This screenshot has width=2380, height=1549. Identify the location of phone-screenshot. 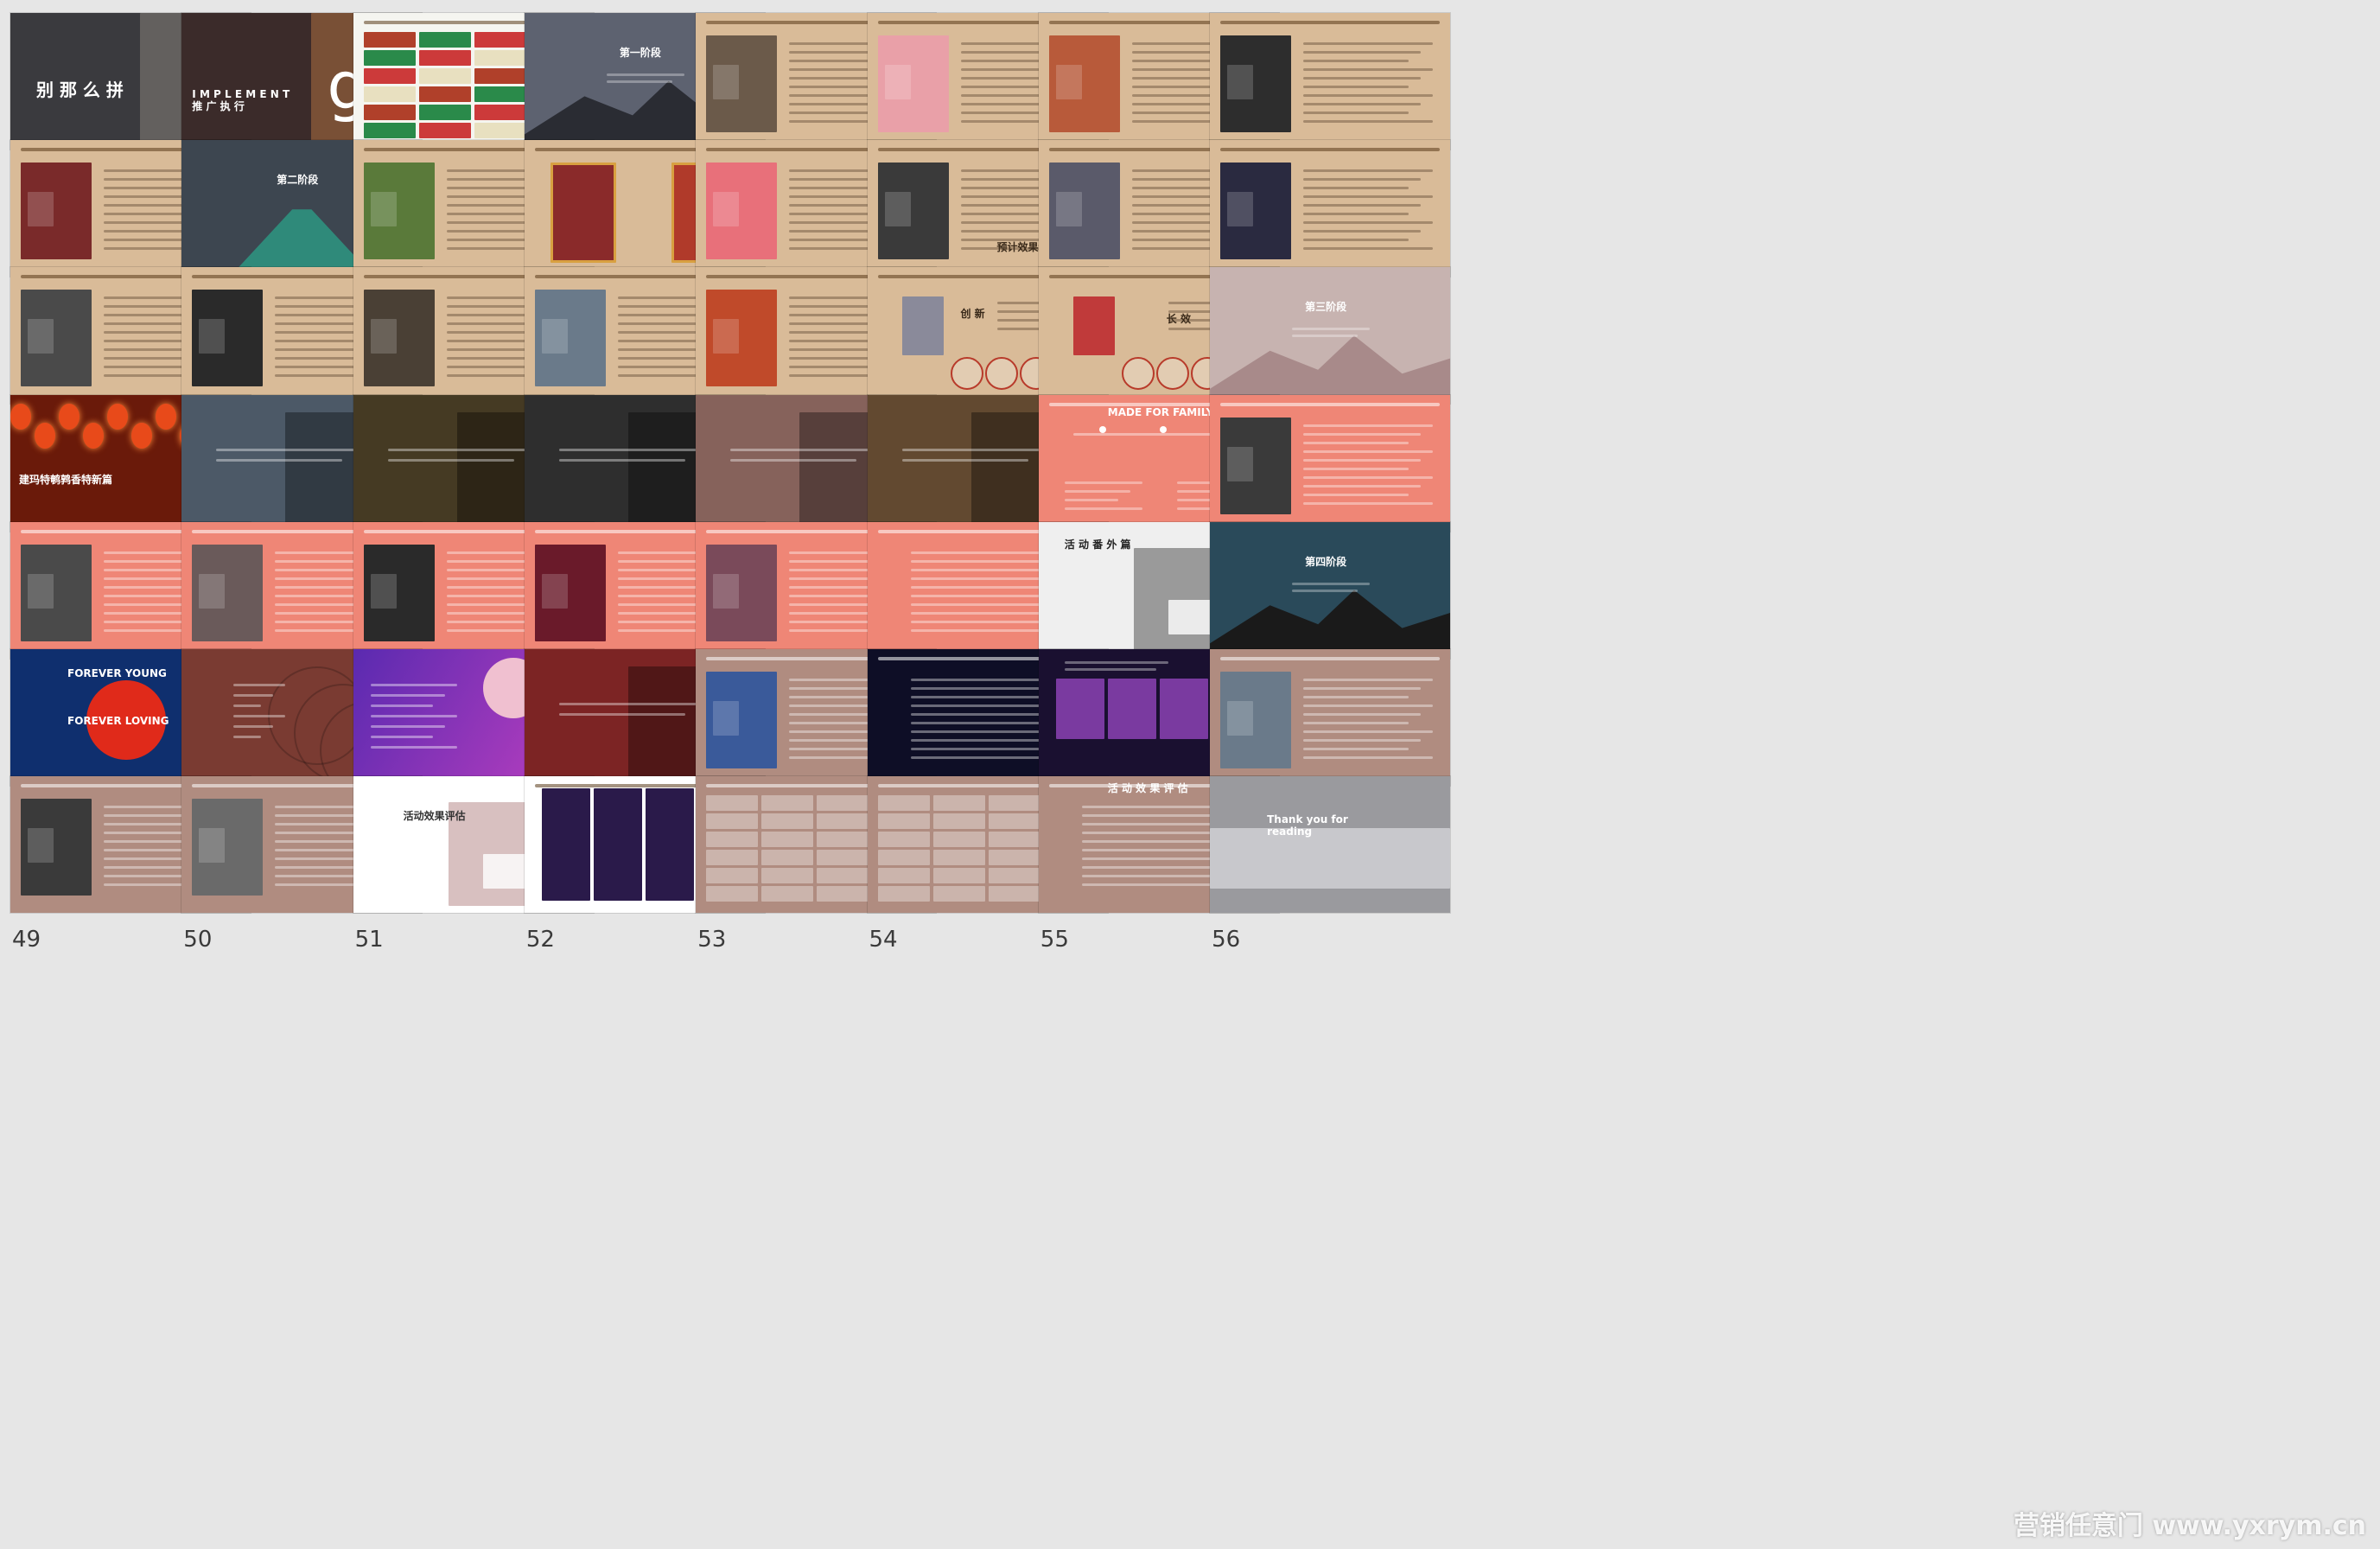
(565, 845).